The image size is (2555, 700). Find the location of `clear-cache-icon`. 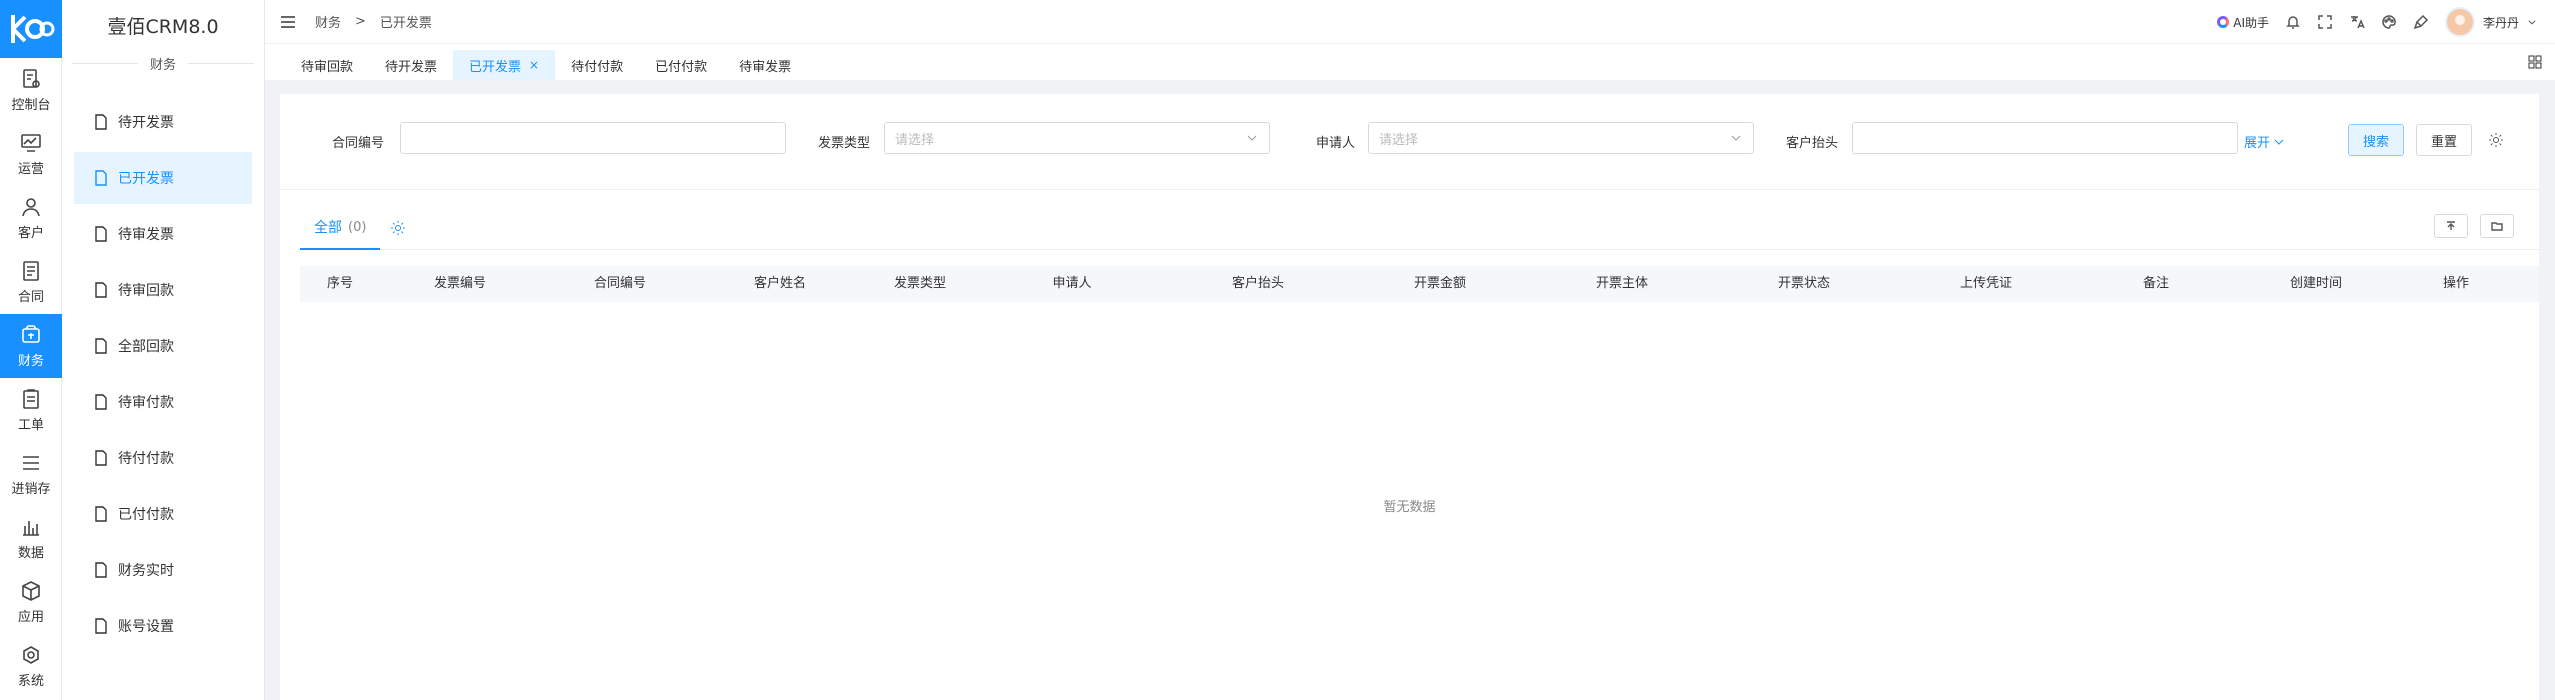

clear-cache-icon is located at coordinates (2421, 22).